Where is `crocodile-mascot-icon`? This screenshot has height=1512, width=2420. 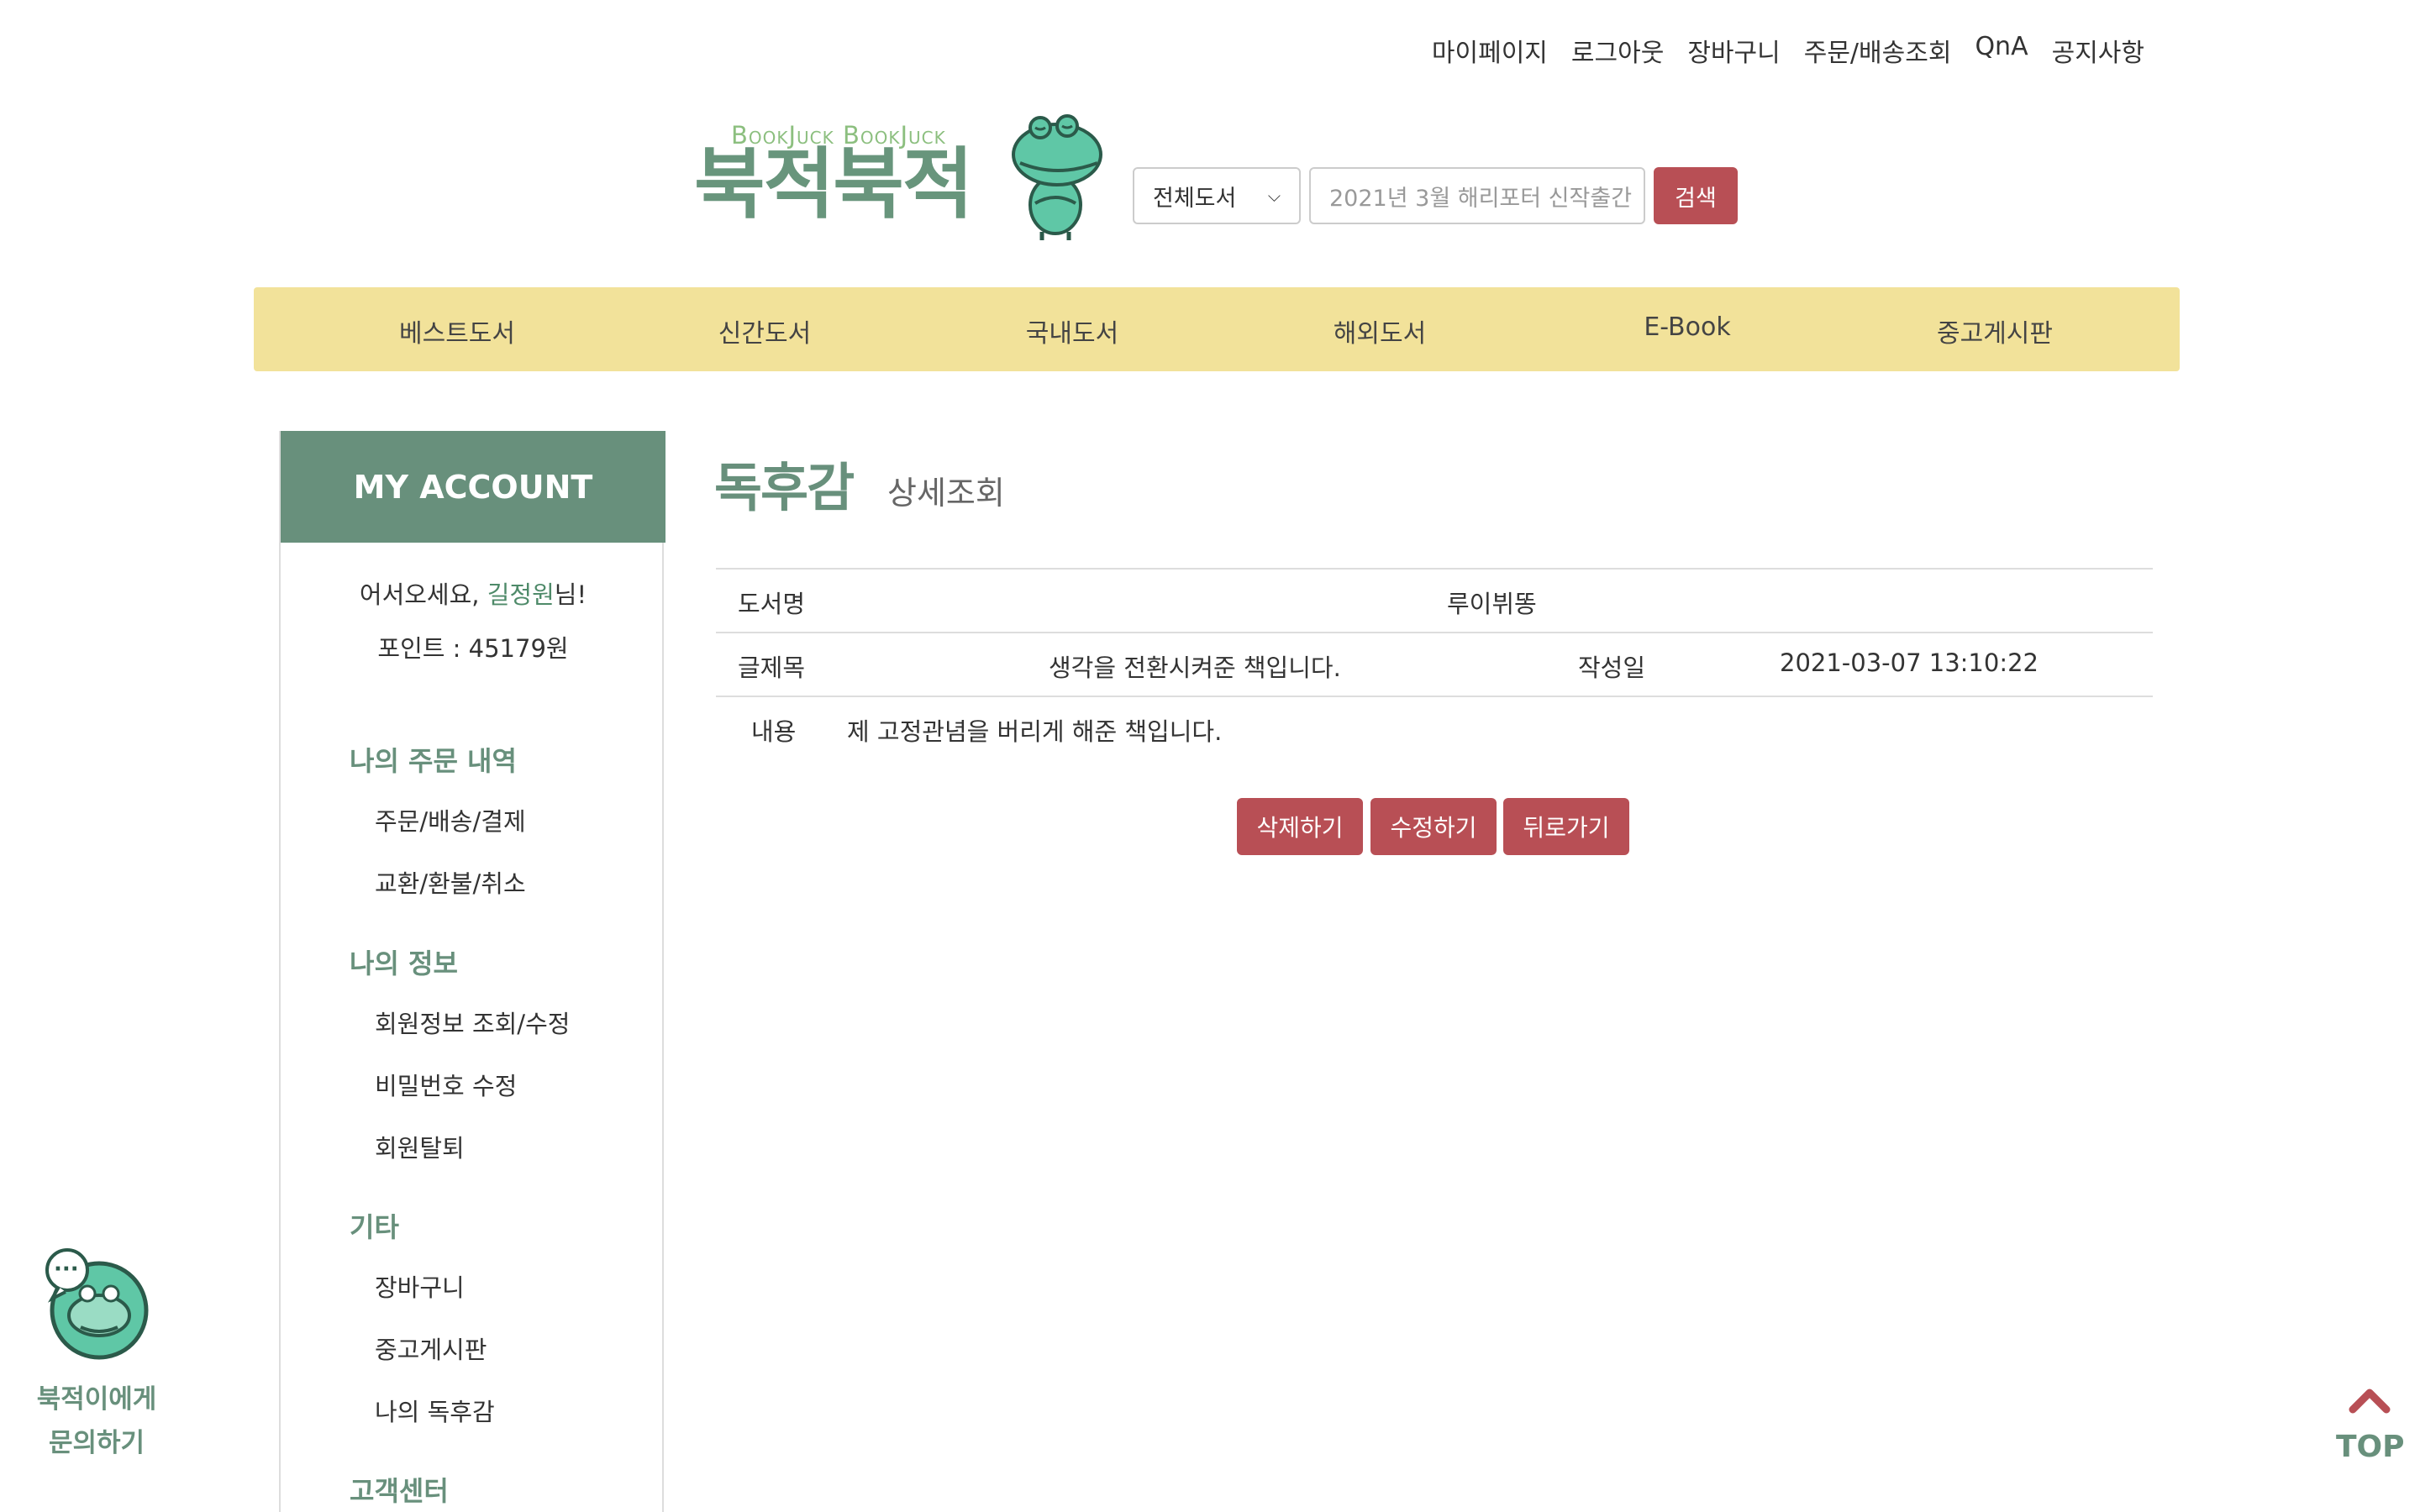
crocodile-mascot-icon is located at coordinates (1057, 177).